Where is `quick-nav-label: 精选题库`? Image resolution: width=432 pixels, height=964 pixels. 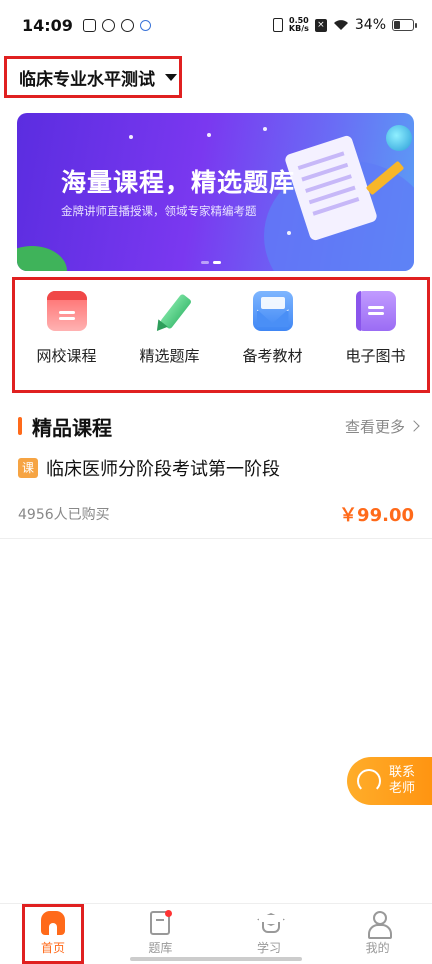
quick-nav-label: 精选题库 is located at coordinates (169, 356).